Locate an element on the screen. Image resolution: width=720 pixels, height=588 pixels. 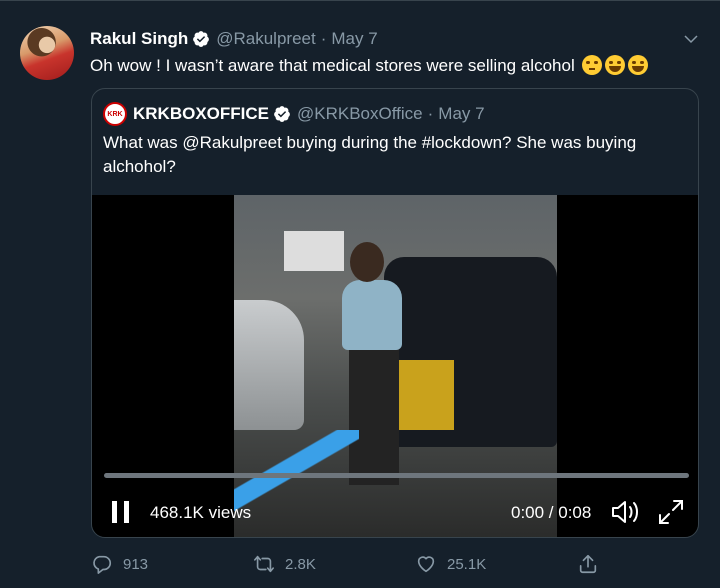
retweet-action: 2.8K is located at coordinates (284, 564).